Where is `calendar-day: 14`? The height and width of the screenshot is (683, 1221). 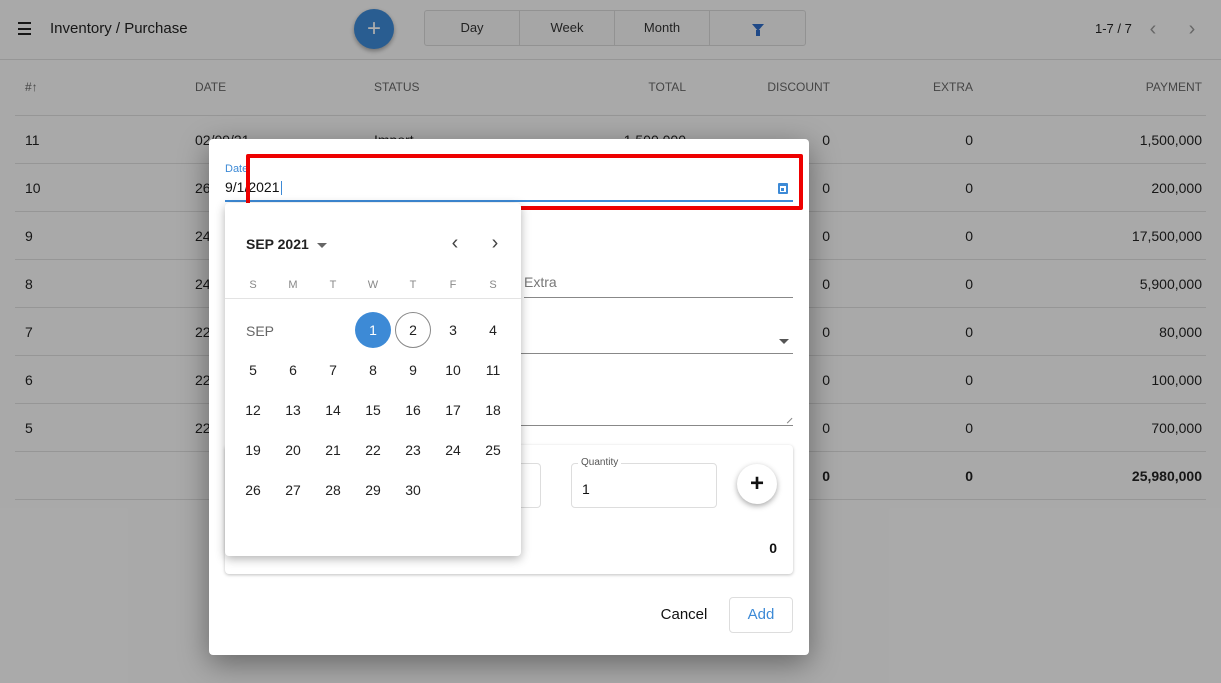 calendar-day: 14 is located at coordinates (333, 410).